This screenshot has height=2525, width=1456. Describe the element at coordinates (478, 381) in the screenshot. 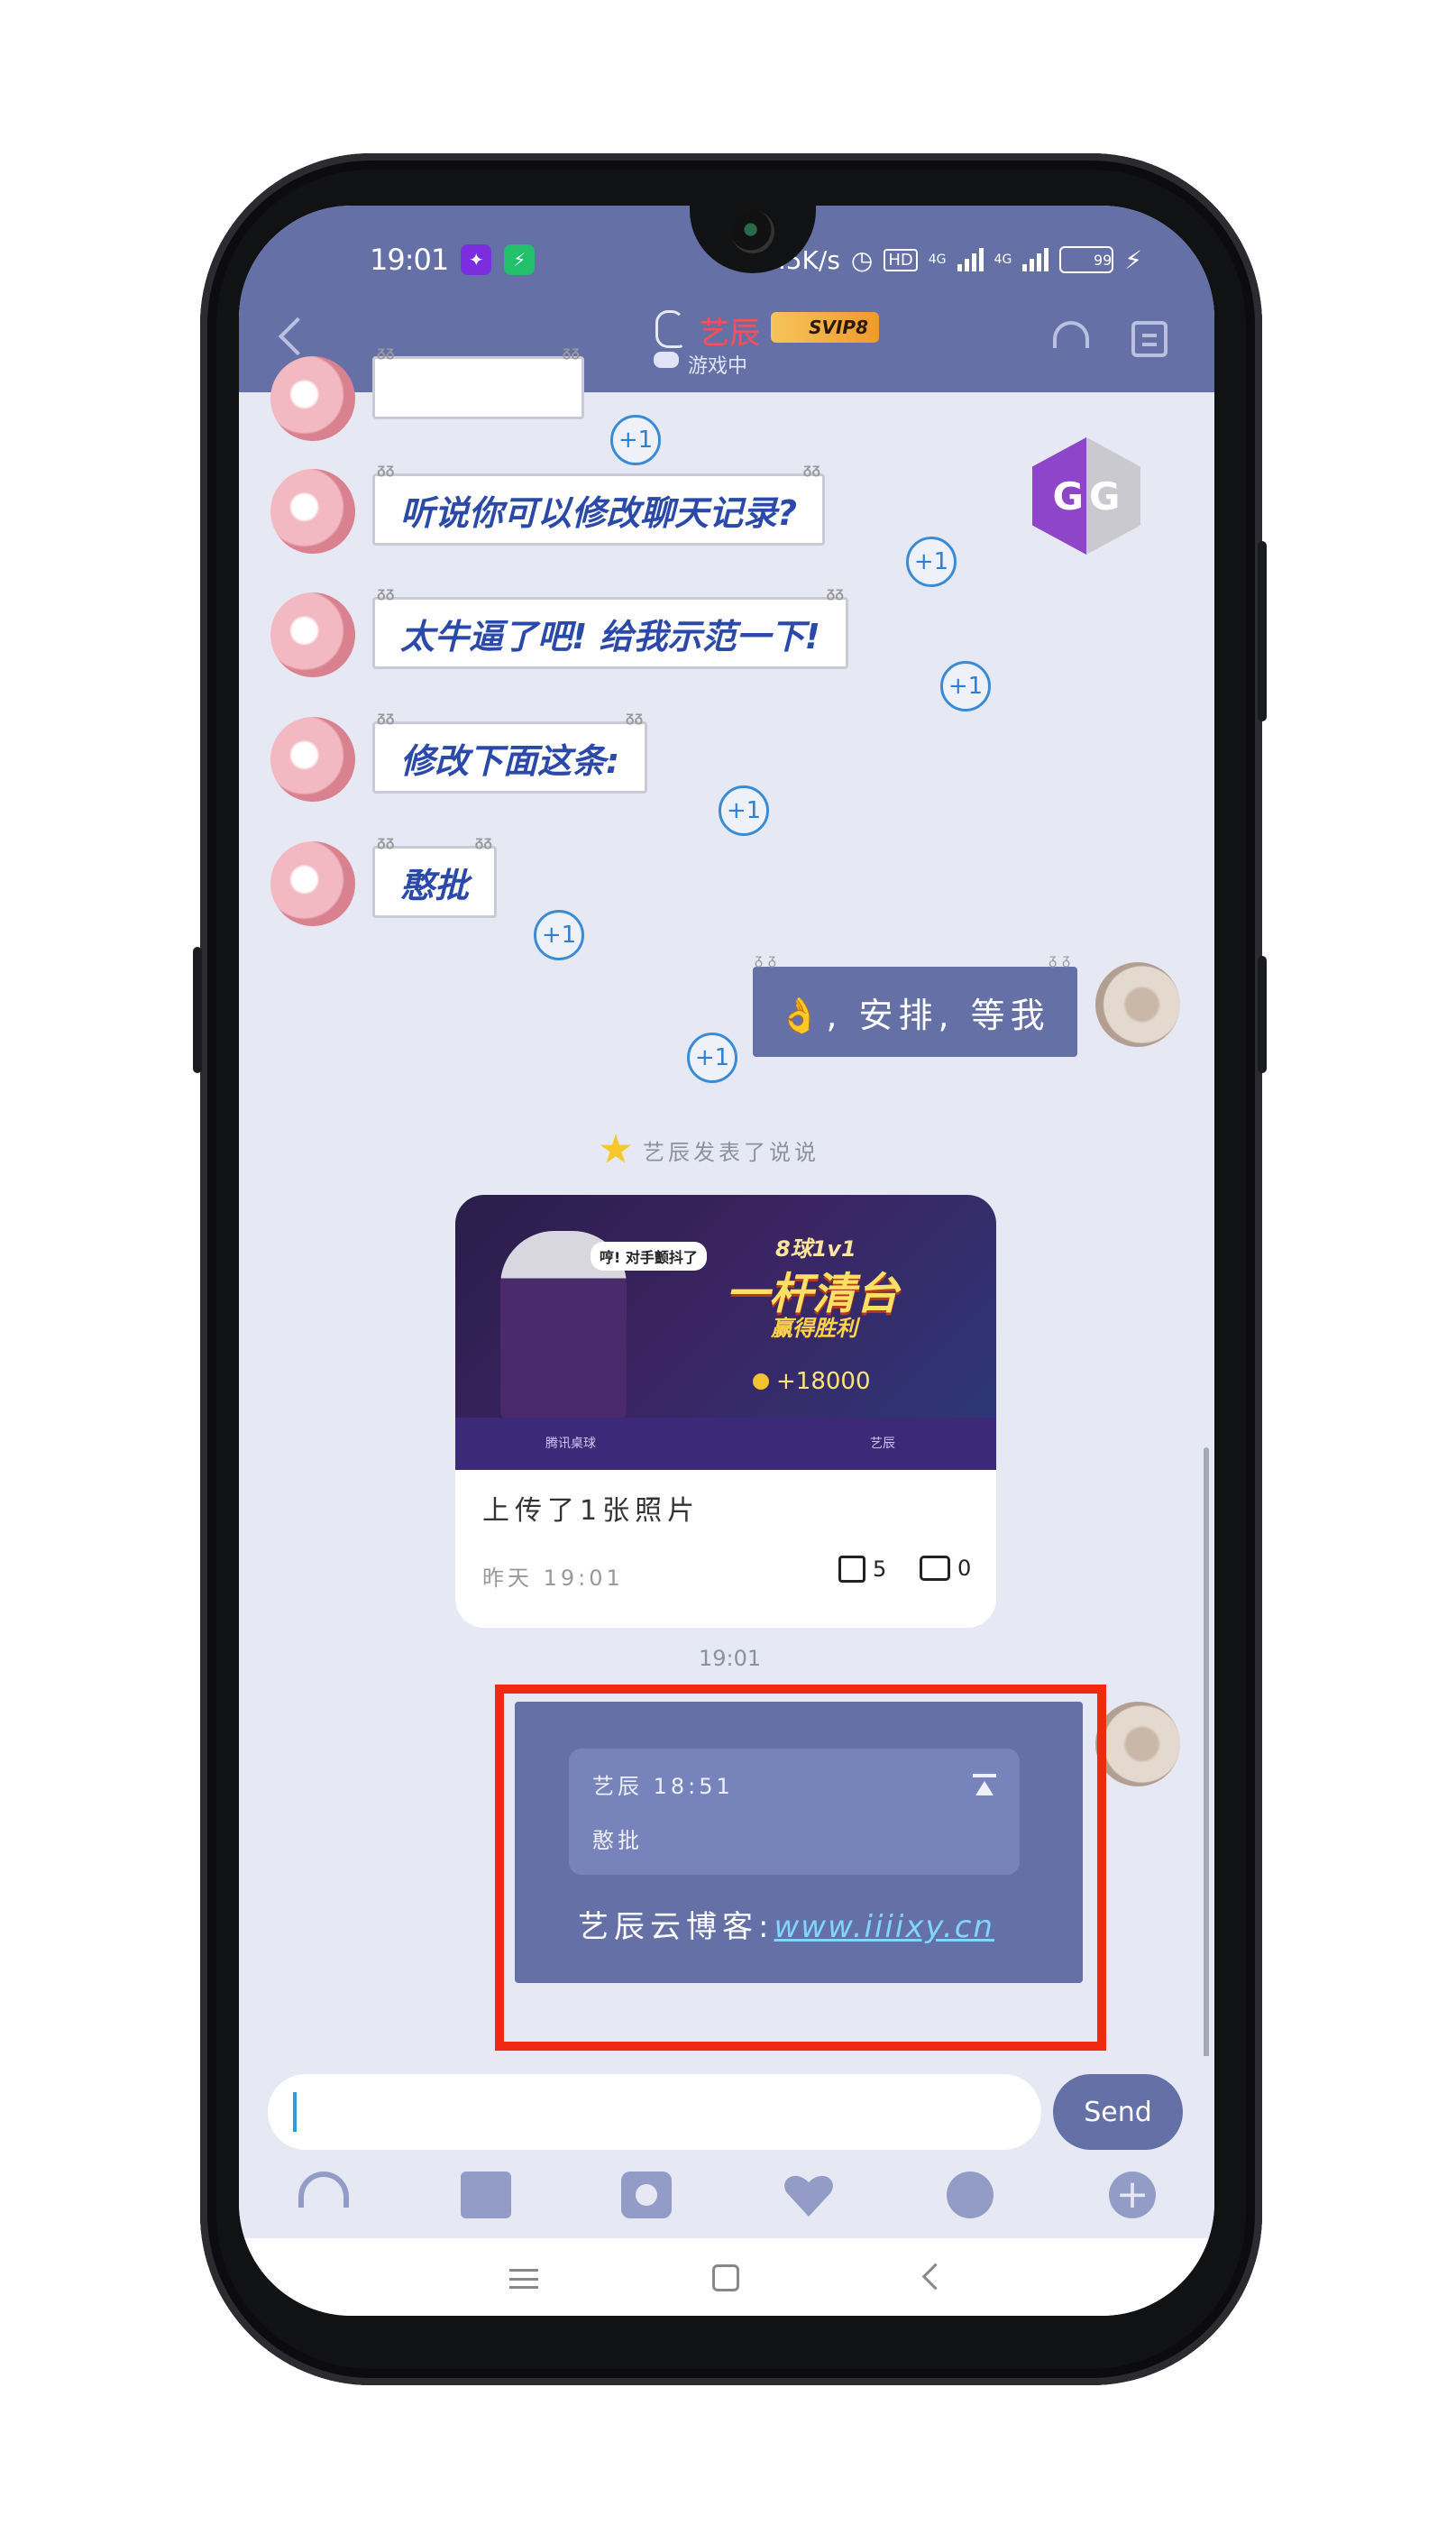

I see `message-bubble-partial` at that location.